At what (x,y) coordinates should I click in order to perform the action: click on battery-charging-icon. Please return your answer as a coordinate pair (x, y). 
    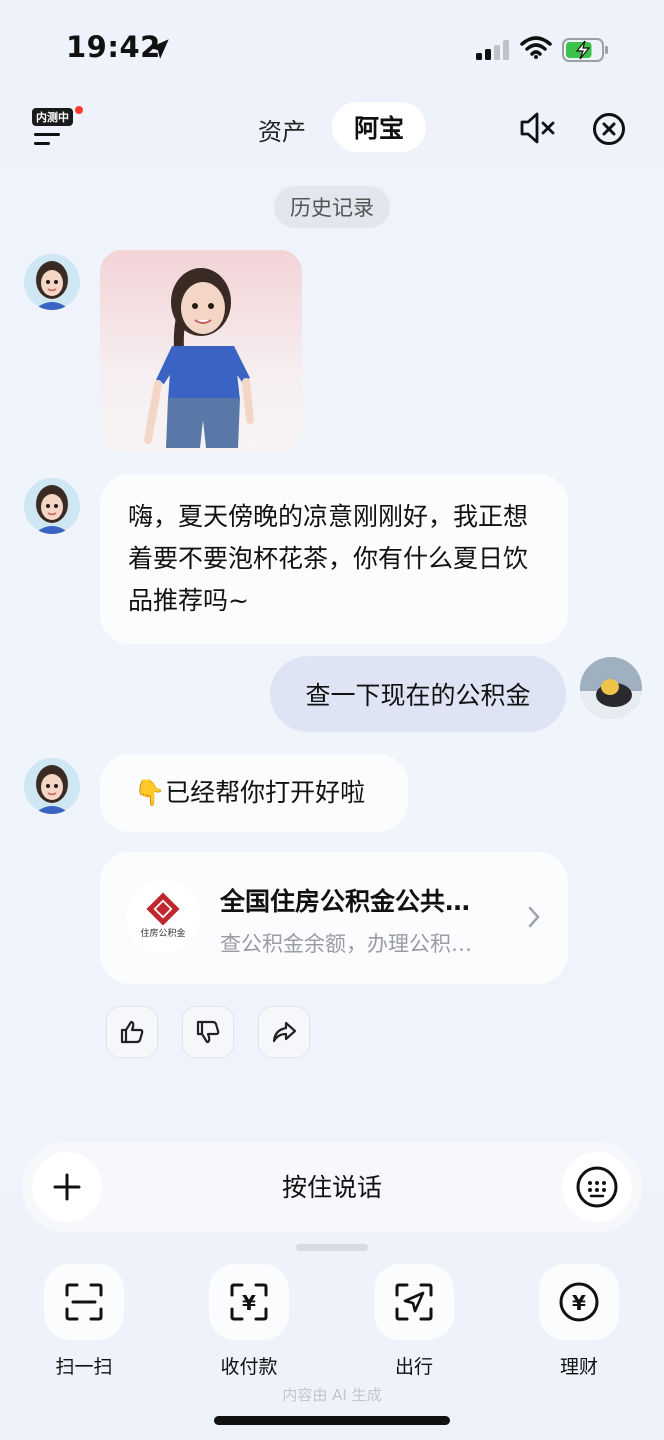
    Looking at the image, I should click on (585, 50).